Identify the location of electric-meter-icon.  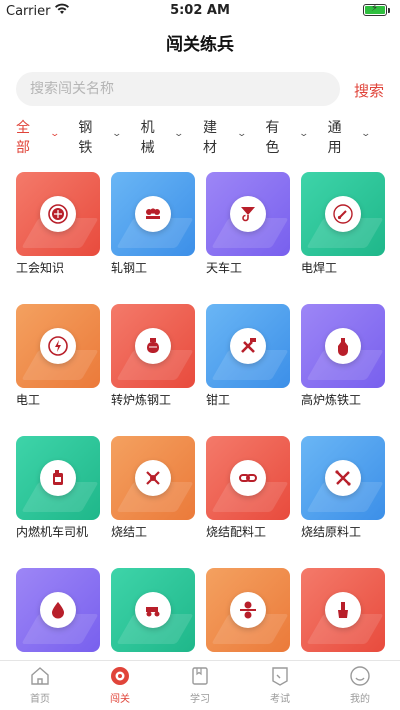
(58, 346).